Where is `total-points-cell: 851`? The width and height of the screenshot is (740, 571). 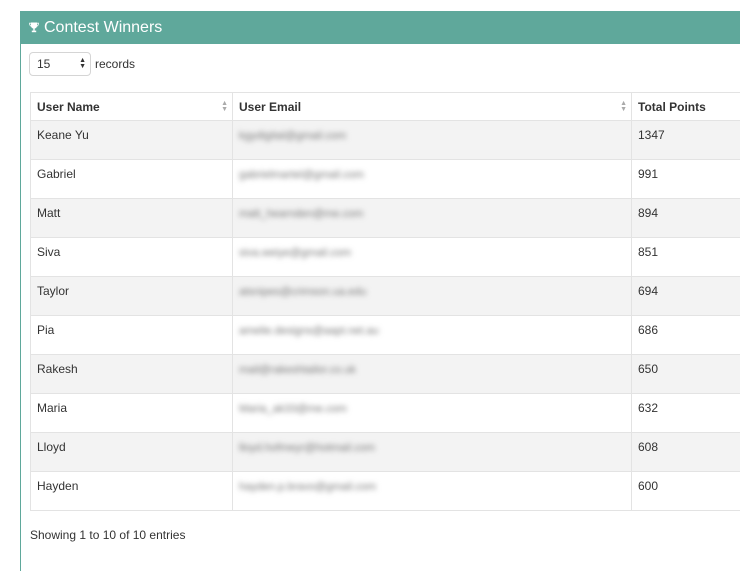
total-points-cell: 851 is located at coordinates (686, 257).